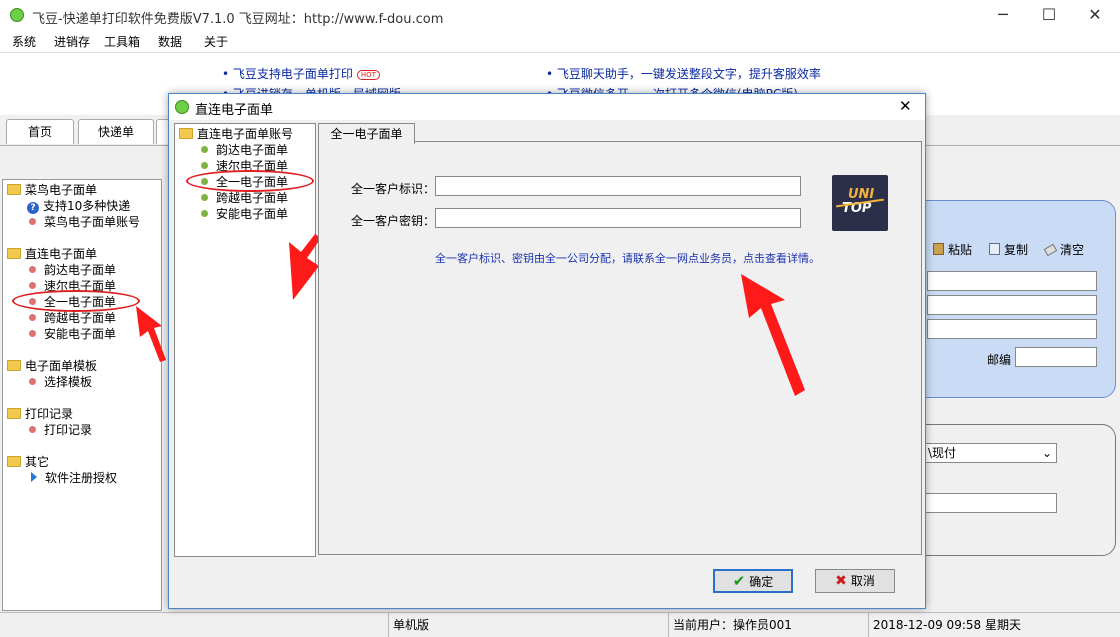  I want to click on tree-item-label: 支持10多种快递, so click(87, 206).